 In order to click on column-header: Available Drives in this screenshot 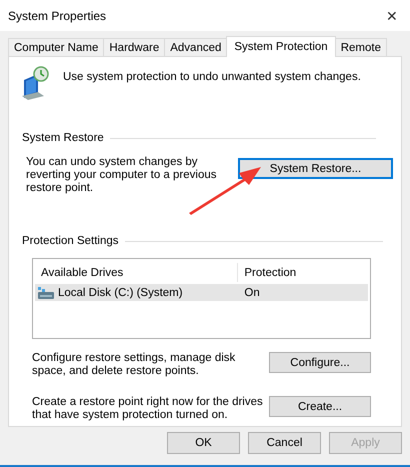, I will do `click(136, 272)`.